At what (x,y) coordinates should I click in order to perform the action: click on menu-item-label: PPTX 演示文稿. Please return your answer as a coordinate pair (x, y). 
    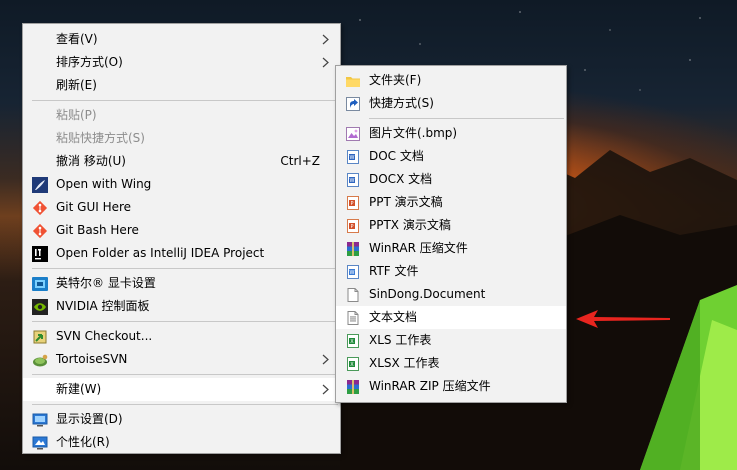
    Looking at the image, I should click on (410, 225).